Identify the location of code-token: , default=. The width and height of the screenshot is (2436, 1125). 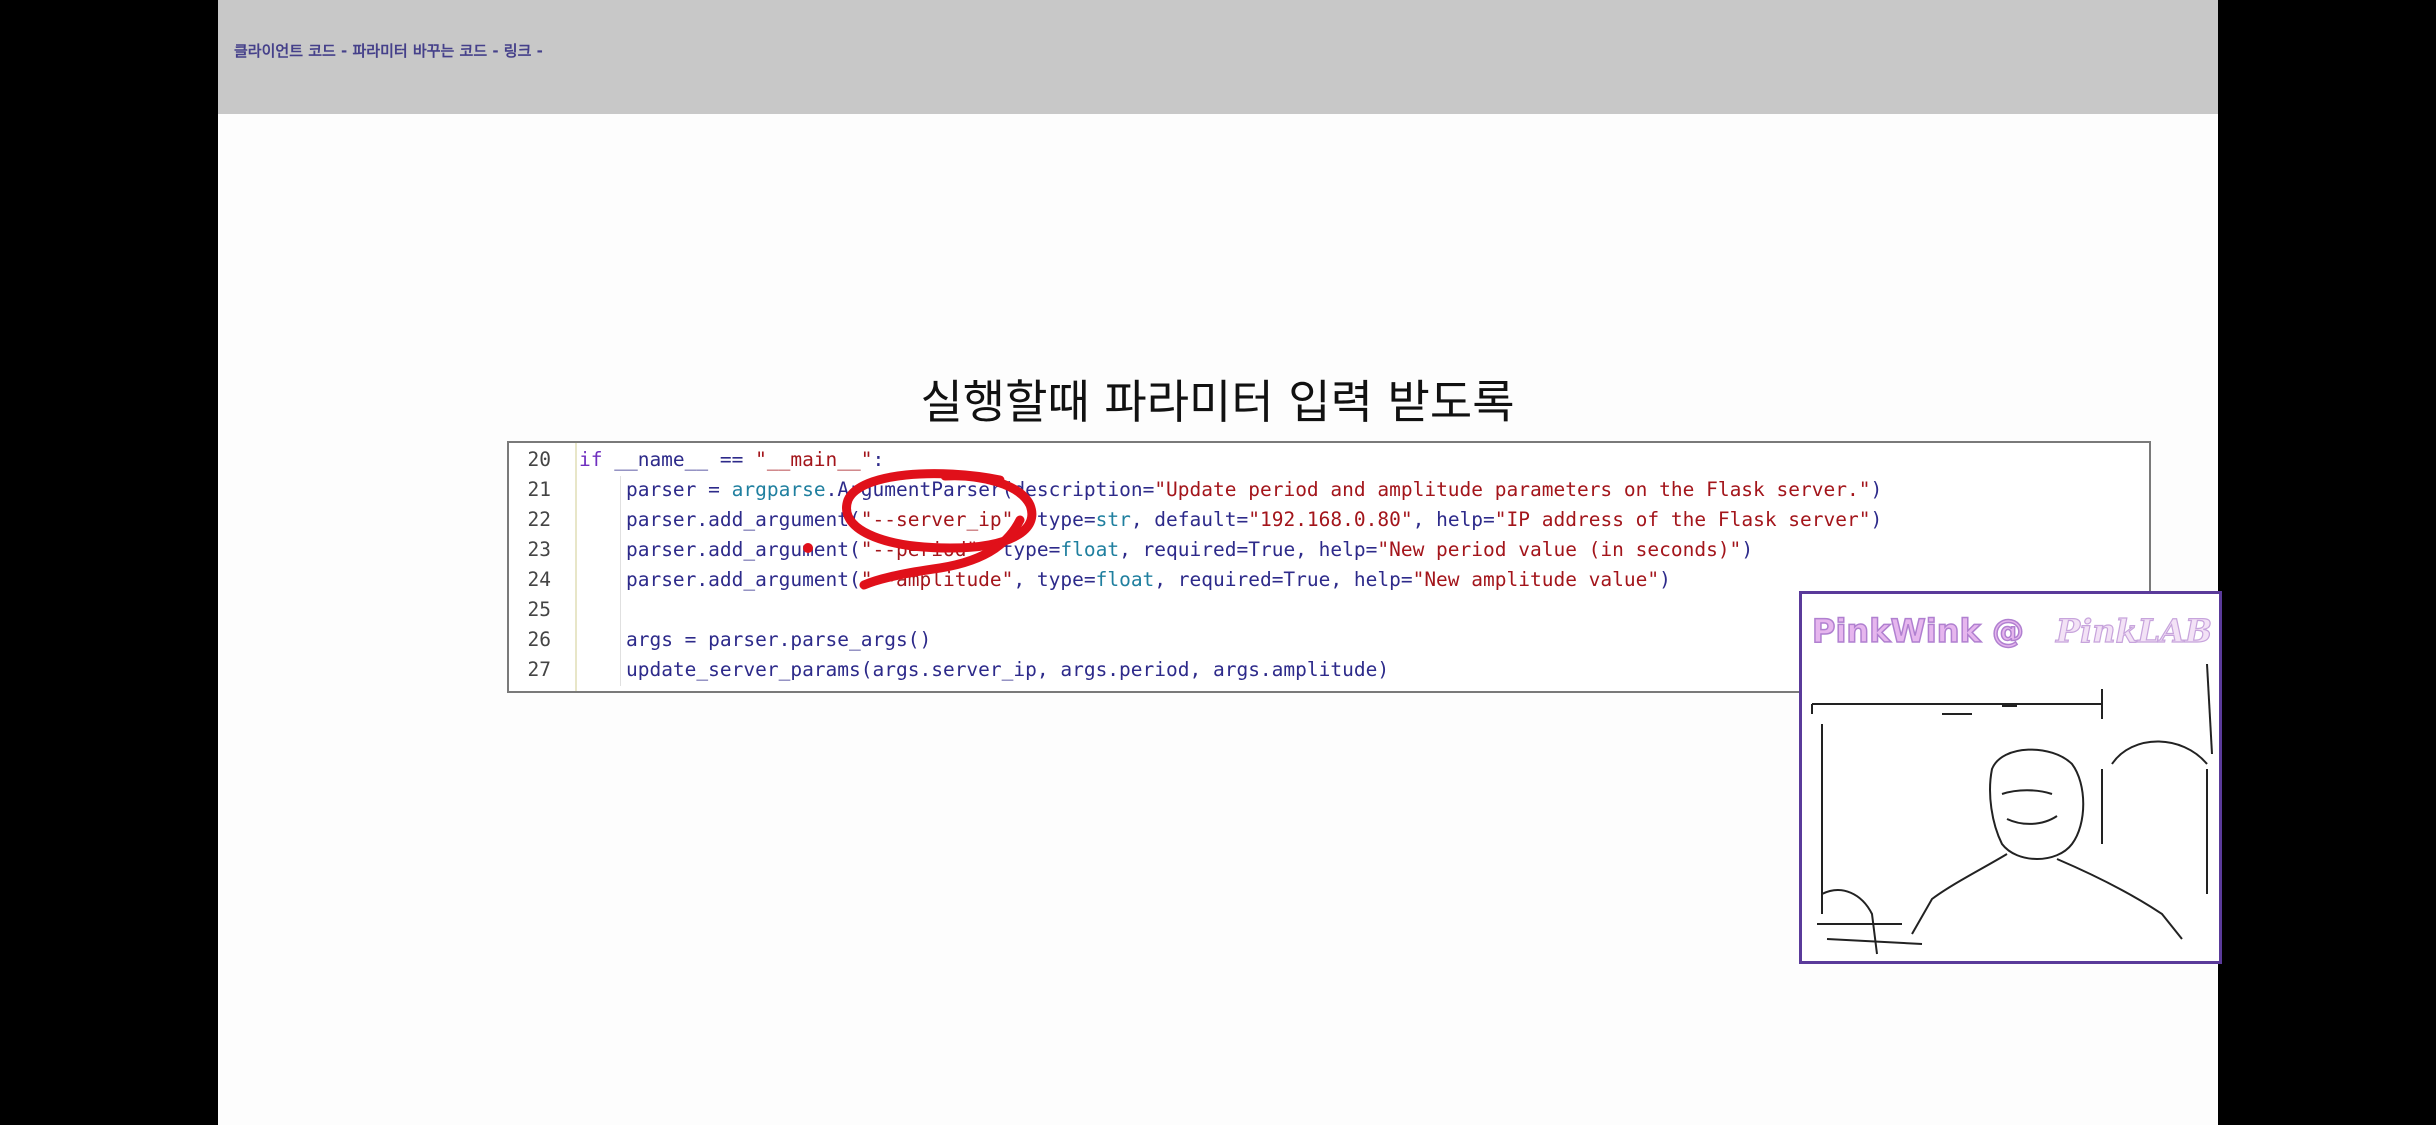
(1189, 519).